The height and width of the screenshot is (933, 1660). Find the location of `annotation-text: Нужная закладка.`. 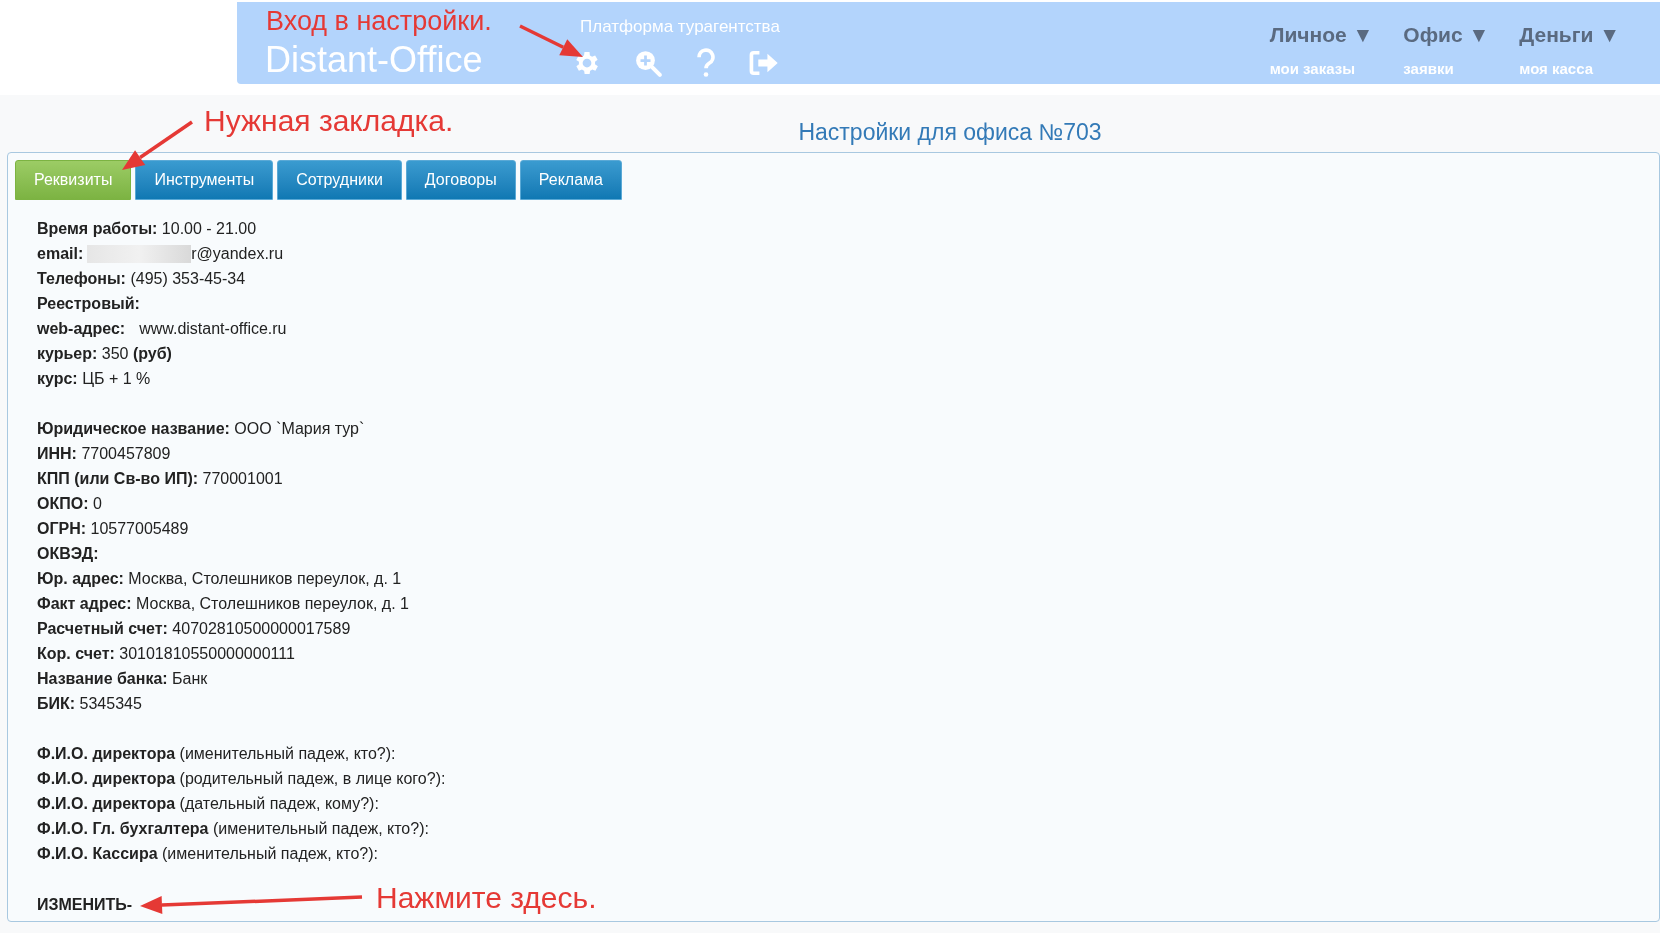

annotation-text: Нужная закладка. is located at coordinates (329, 121).